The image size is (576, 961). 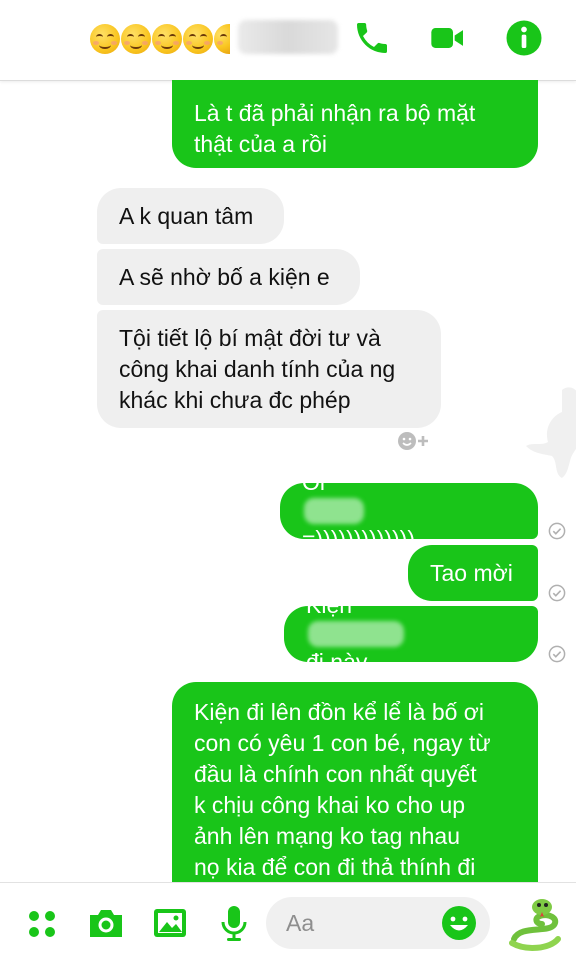 What do you see at coordinates (250, 337) in the screenshot?
I see `message-text: Tội tiết lộ bí mật đời tư và` at bounding box center [250, 337].